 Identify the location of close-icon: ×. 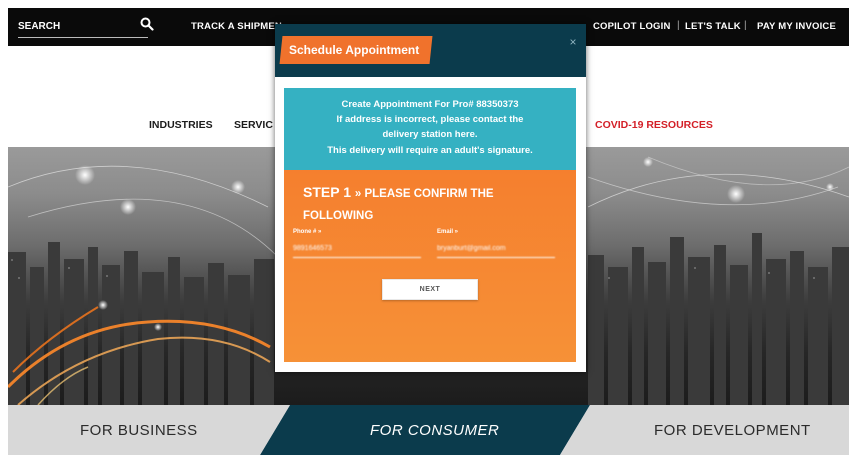
(573, 42).